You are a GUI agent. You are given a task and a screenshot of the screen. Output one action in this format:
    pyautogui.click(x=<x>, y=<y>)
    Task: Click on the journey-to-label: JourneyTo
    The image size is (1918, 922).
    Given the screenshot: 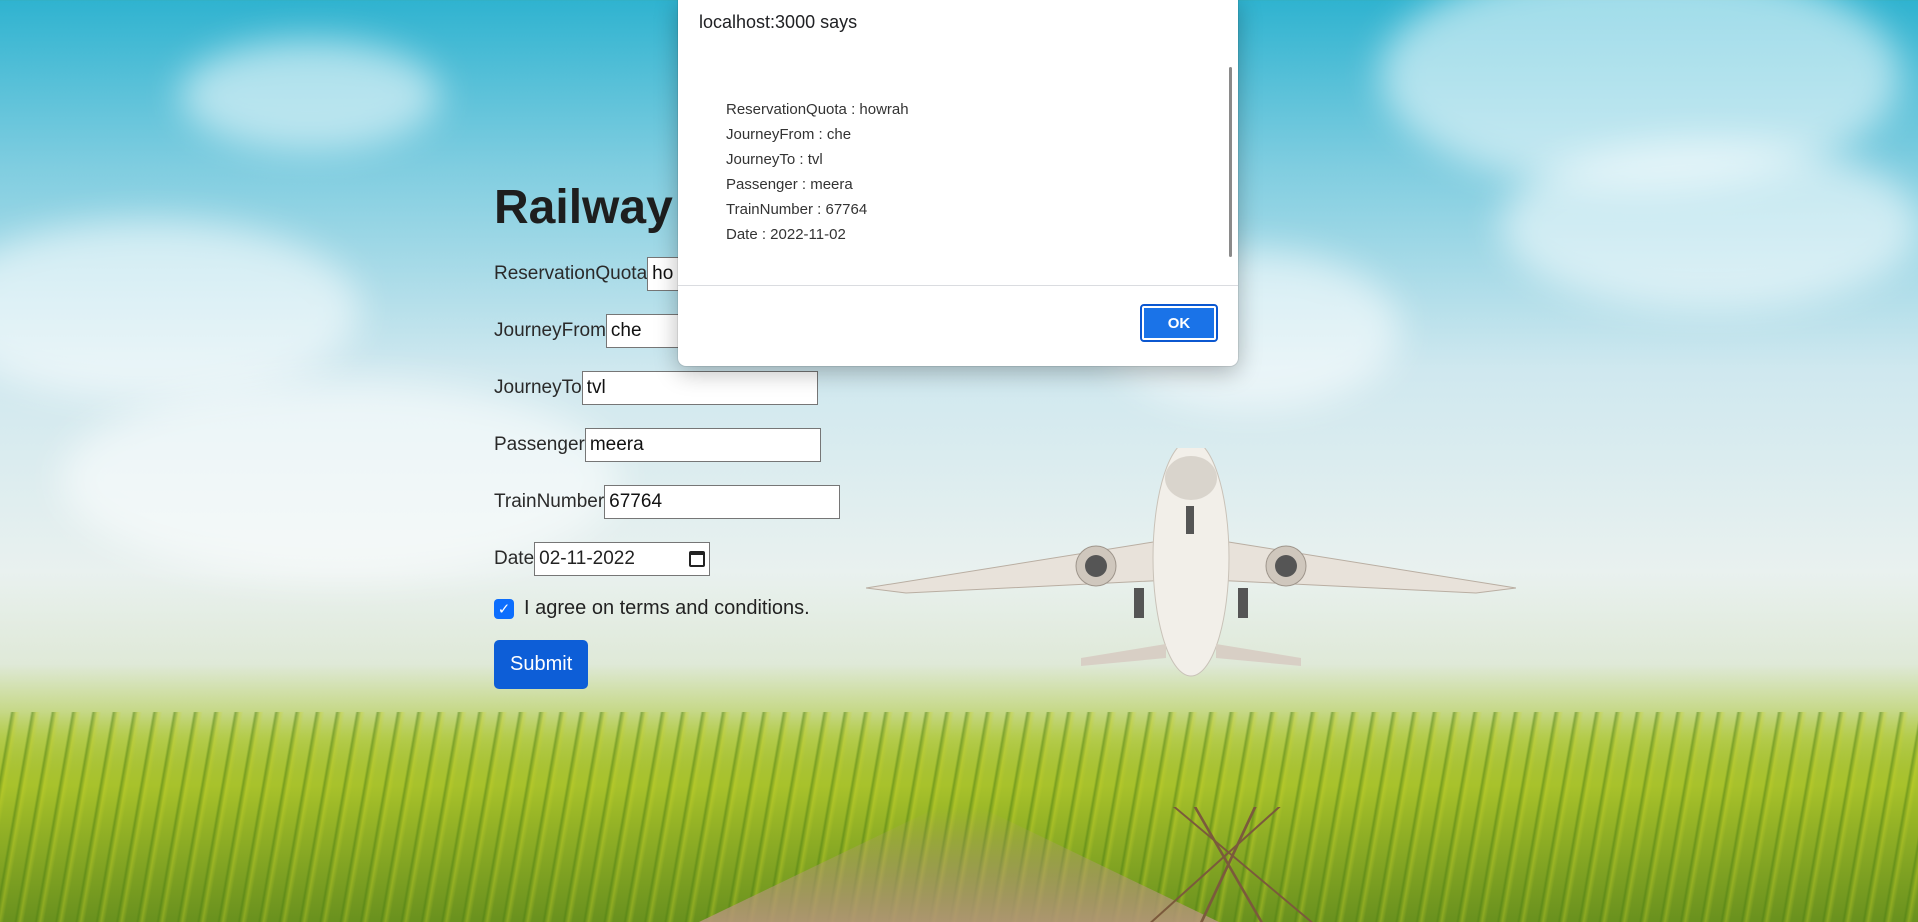 What is the action you would take?
    pyautogui.click(x=538, y=387)
    